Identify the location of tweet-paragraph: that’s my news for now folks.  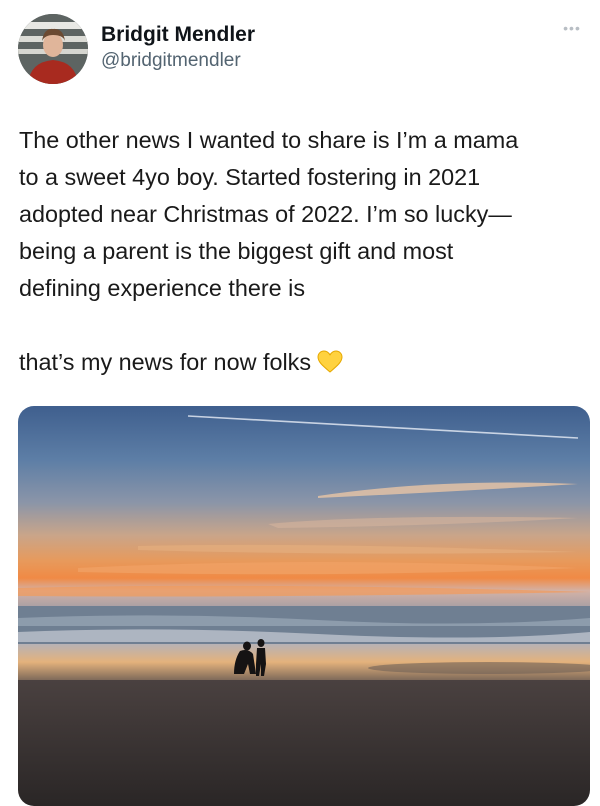
(304, 362).